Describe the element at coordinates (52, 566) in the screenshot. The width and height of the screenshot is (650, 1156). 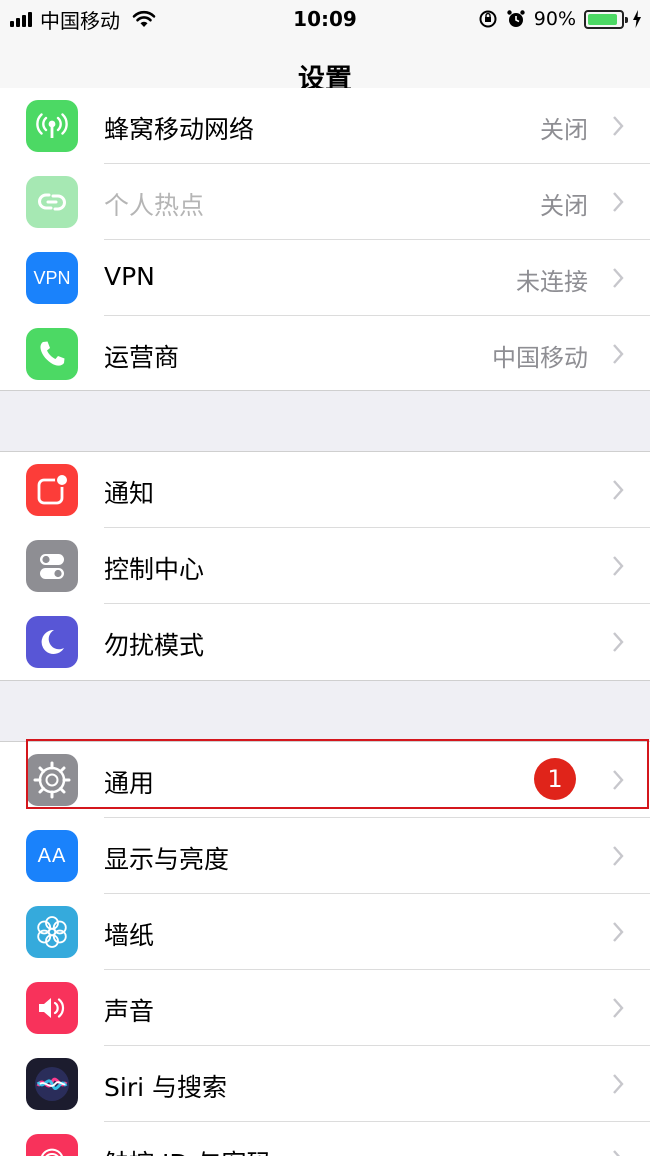
I see `control-center-icon` at that location.